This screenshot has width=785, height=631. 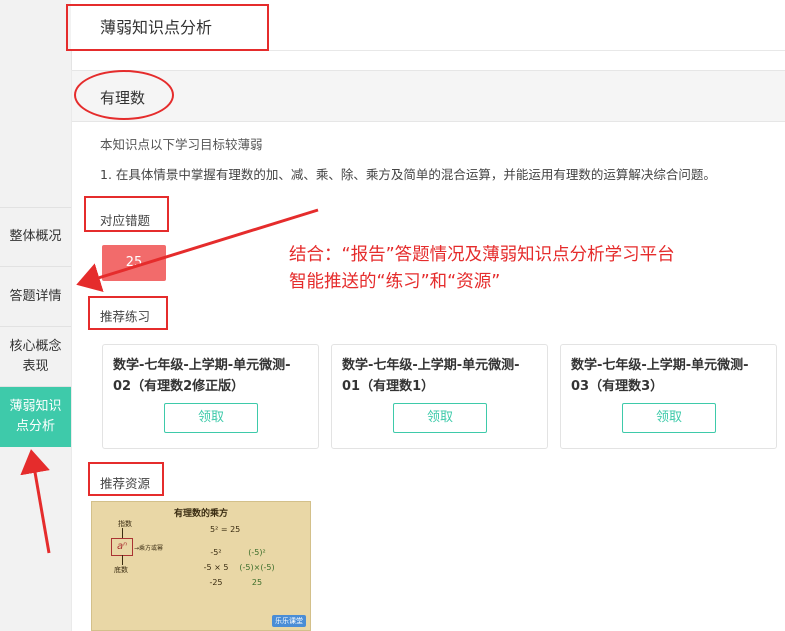 I want to click on wrong-questions-label: 对应错题, so click(x=125, y=220).